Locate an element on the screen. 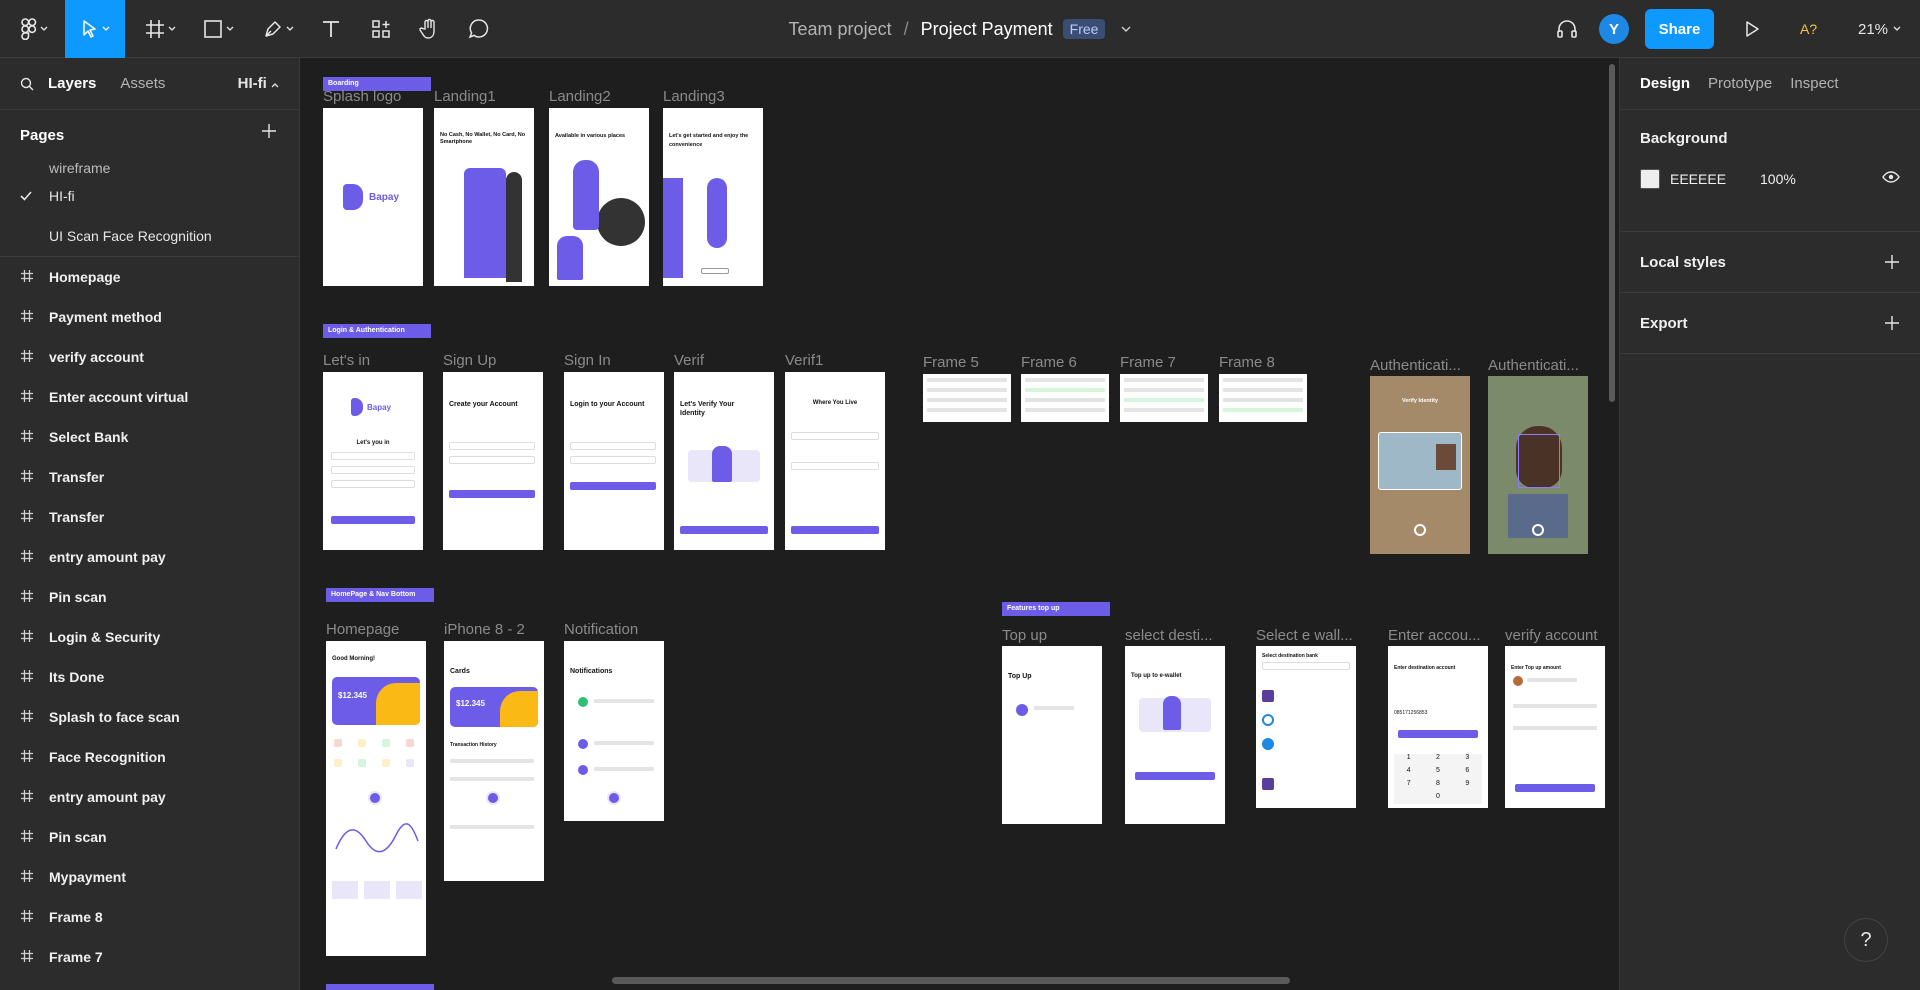  page-item-wireframe: wireframe is located at coordinates (149, 168).